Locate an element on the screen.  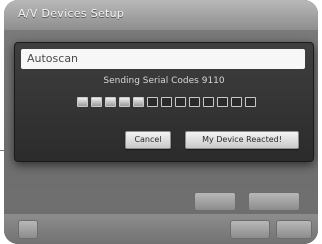
progress-indicator is located at coordinates (166, 102).